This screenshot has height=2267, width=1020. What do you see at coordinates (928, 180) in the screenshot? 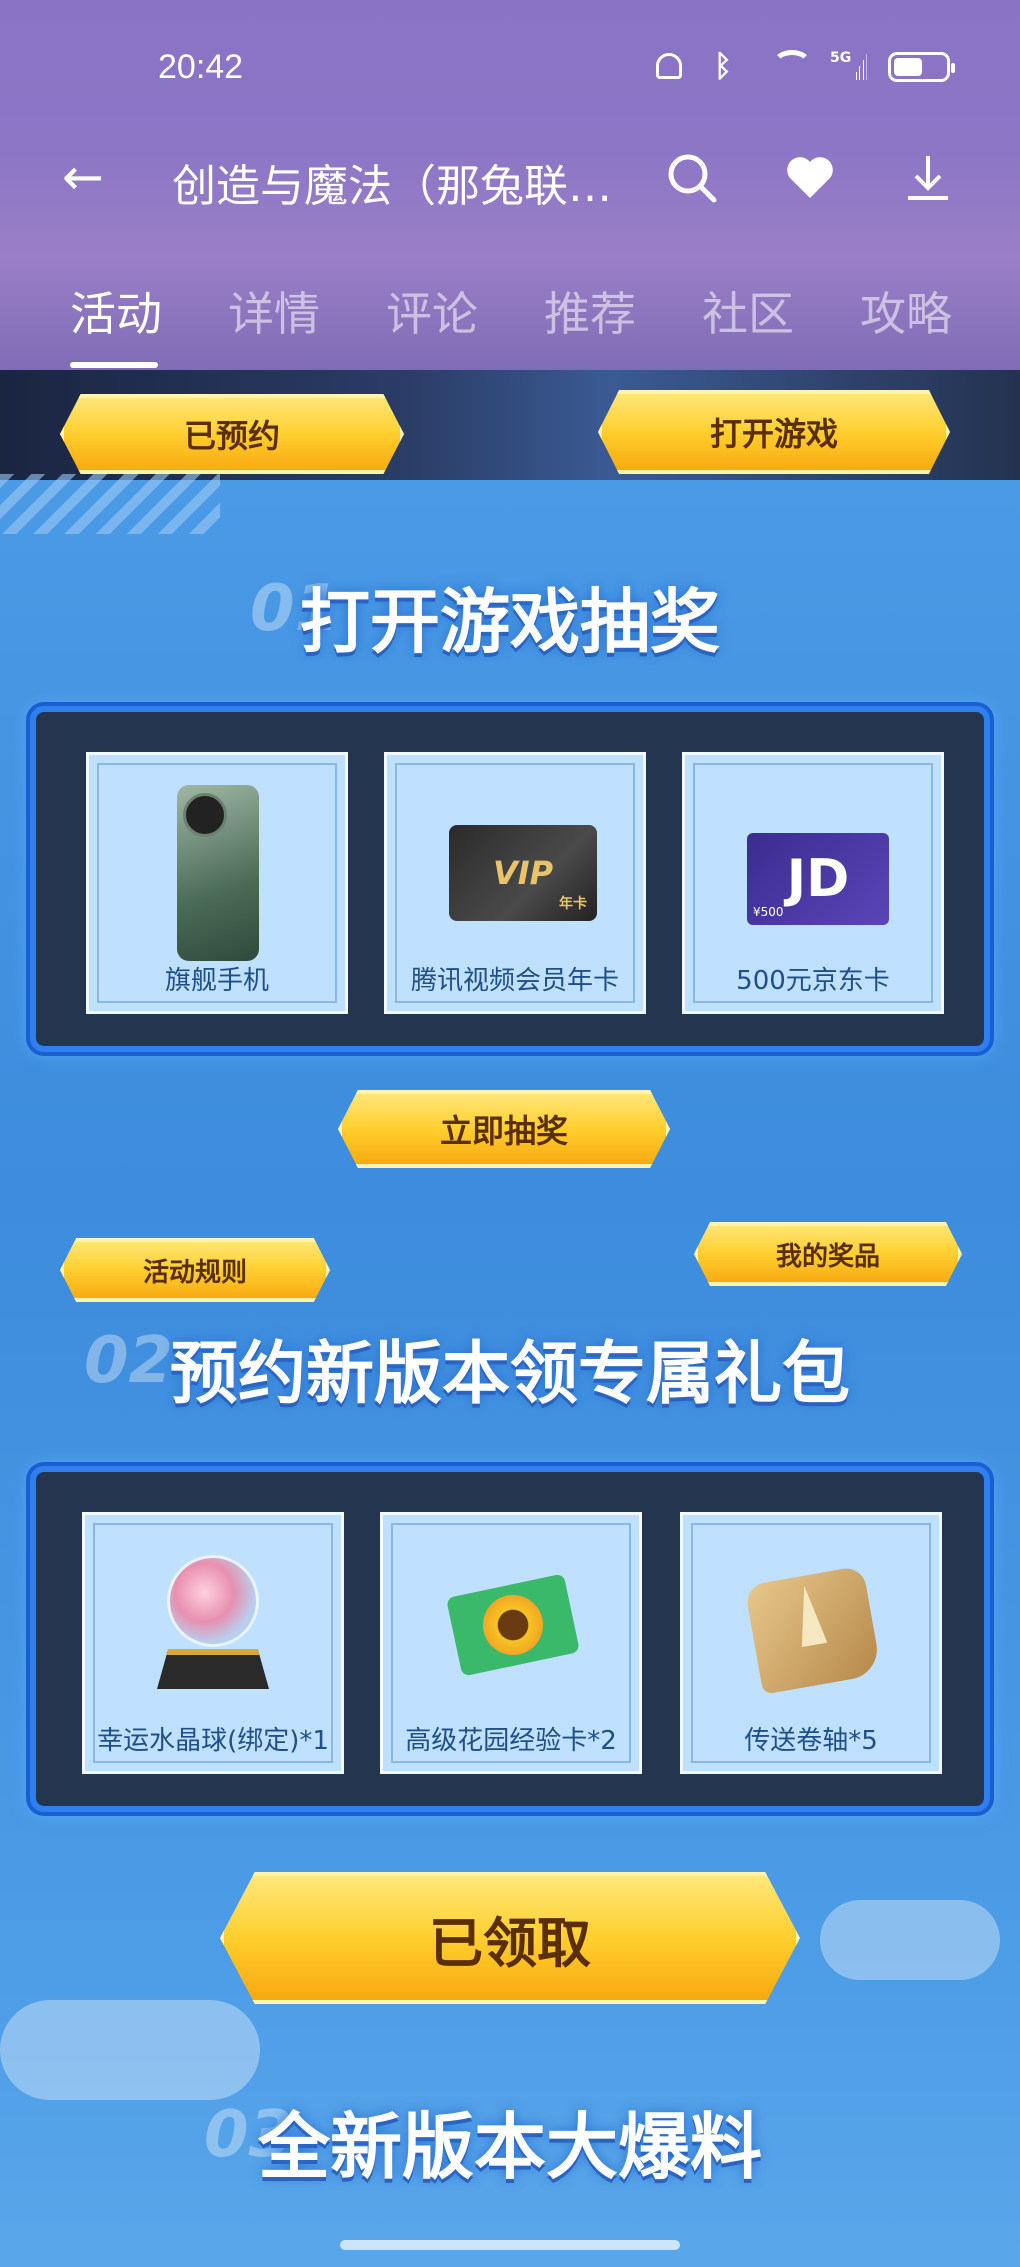
I see `download-icon` at bounding box center [928, 180].